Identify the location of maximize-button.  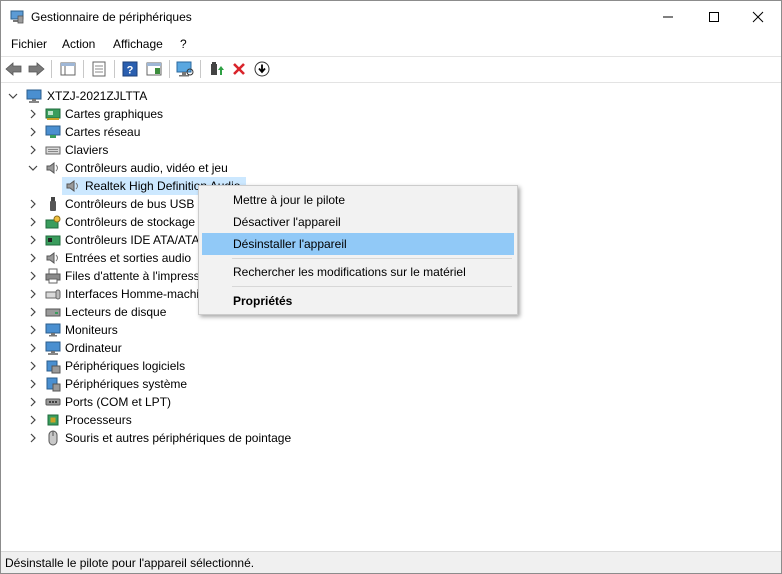
(714, 17).